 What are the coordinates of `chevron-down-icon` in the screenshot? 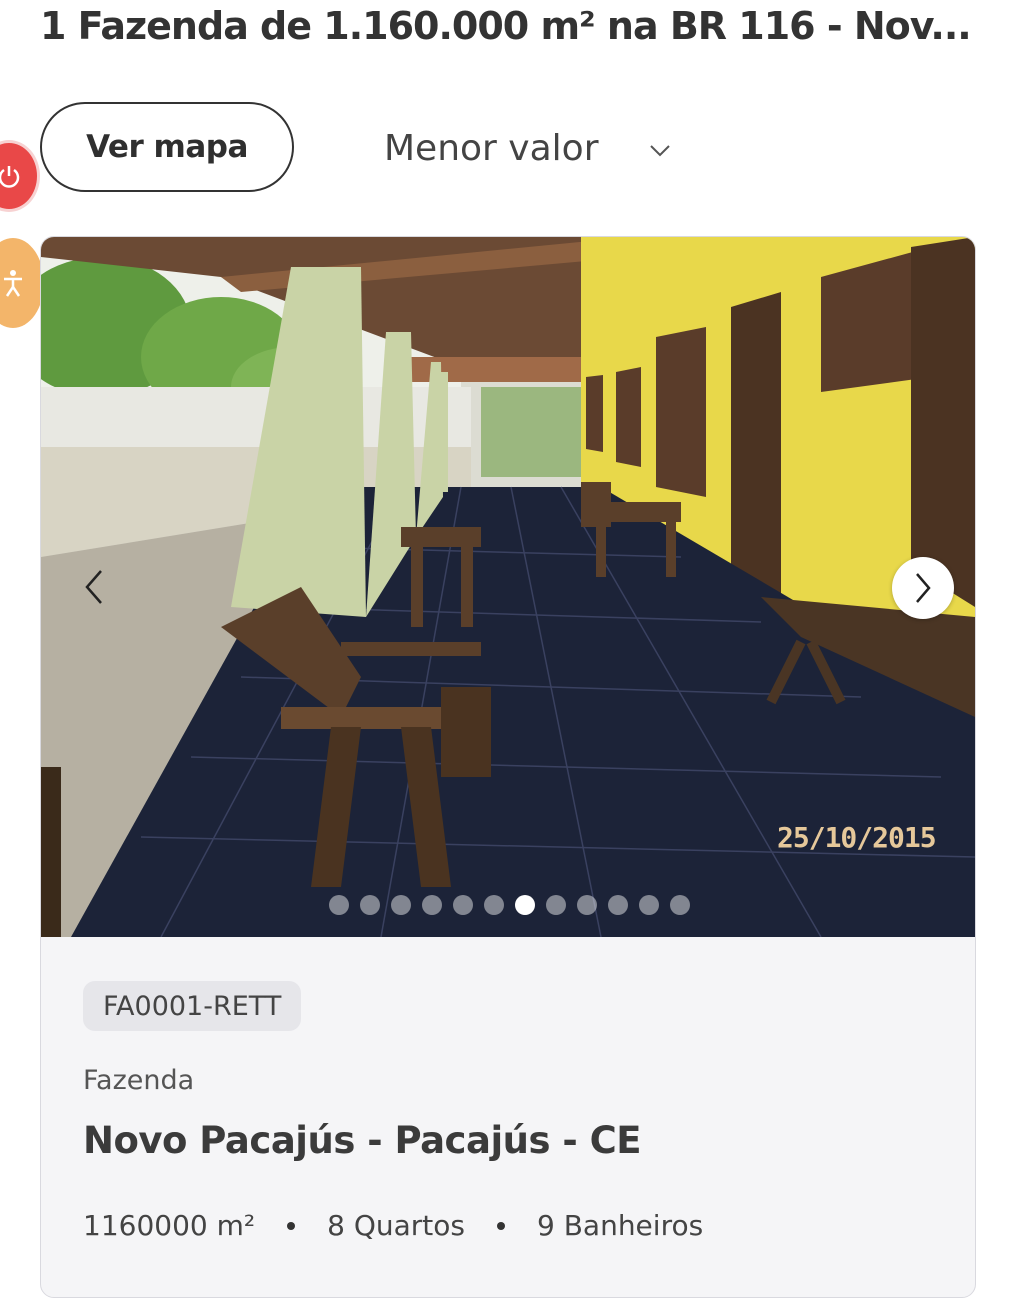 It's located at (659, 151).